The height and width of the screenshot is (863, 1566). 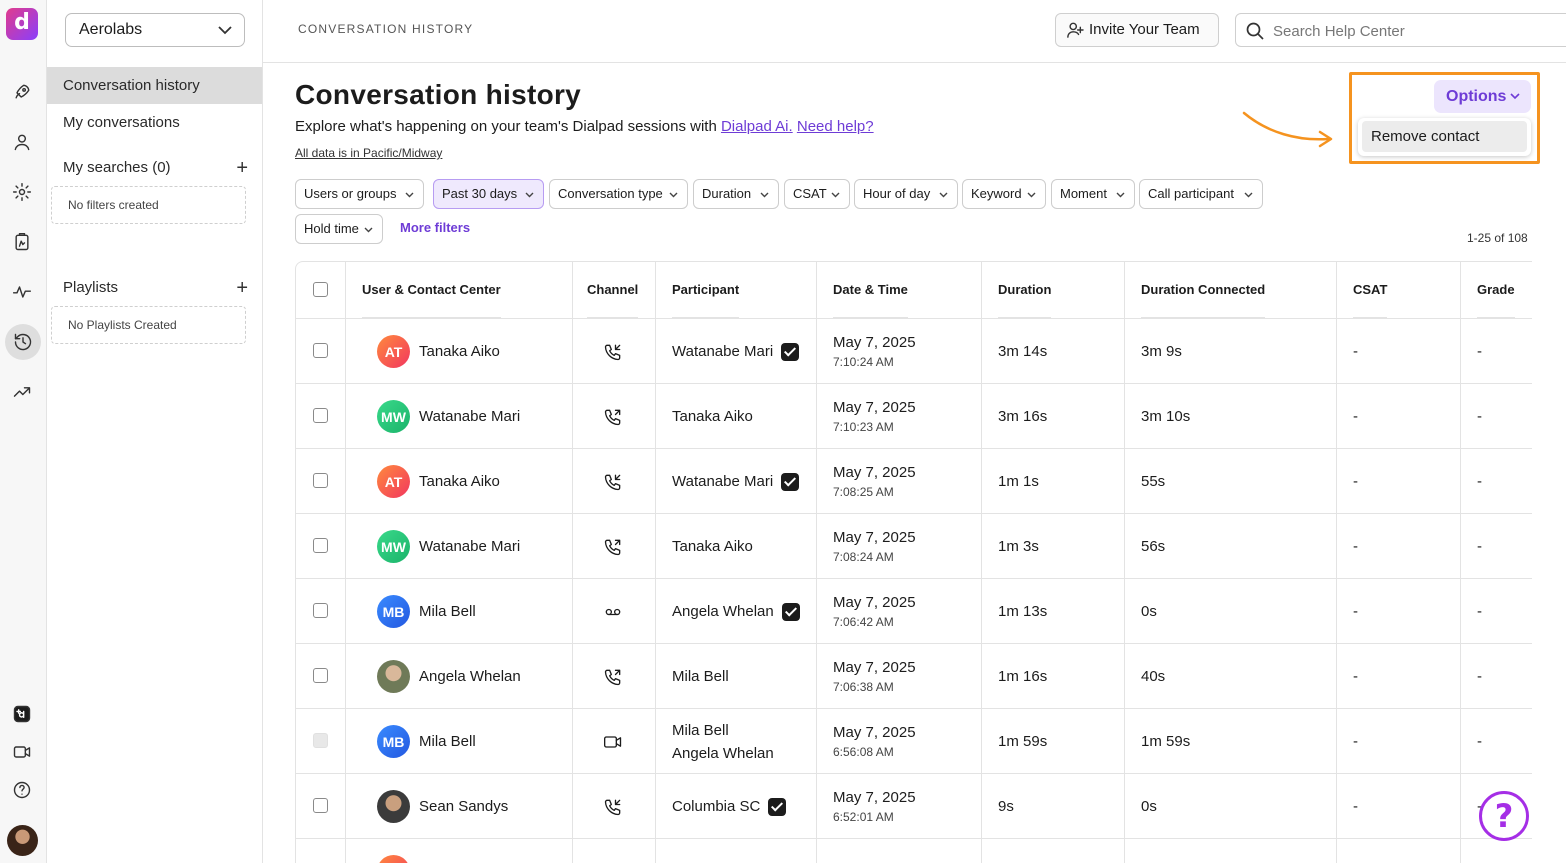 What do you see at coordinates (359, 194) in the screenshot?
I see `filter-chip: Users or groups` at bounding box center [359, 194].